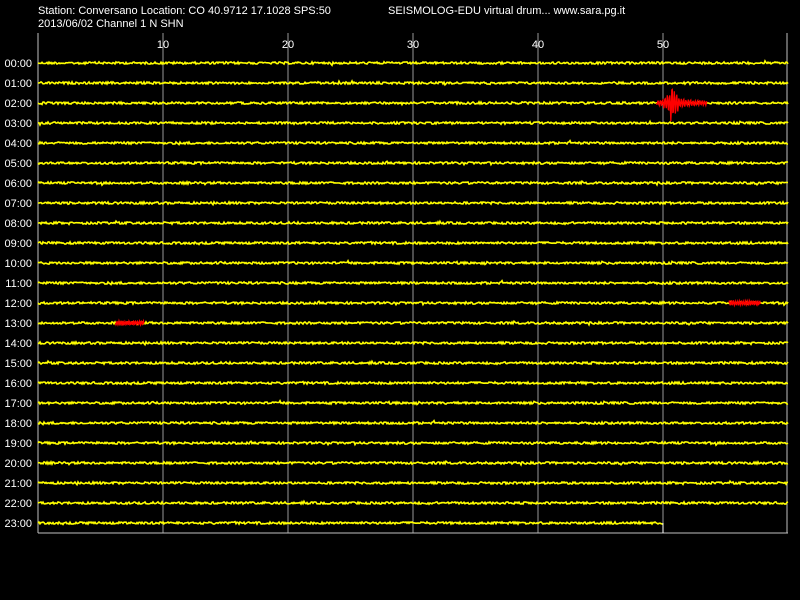 This screenshot has height=600, width=800. What do you see at coordinates (18, 284) in the screenshot?
I see `row-label: 11:00` at bounding box center [18, 284].